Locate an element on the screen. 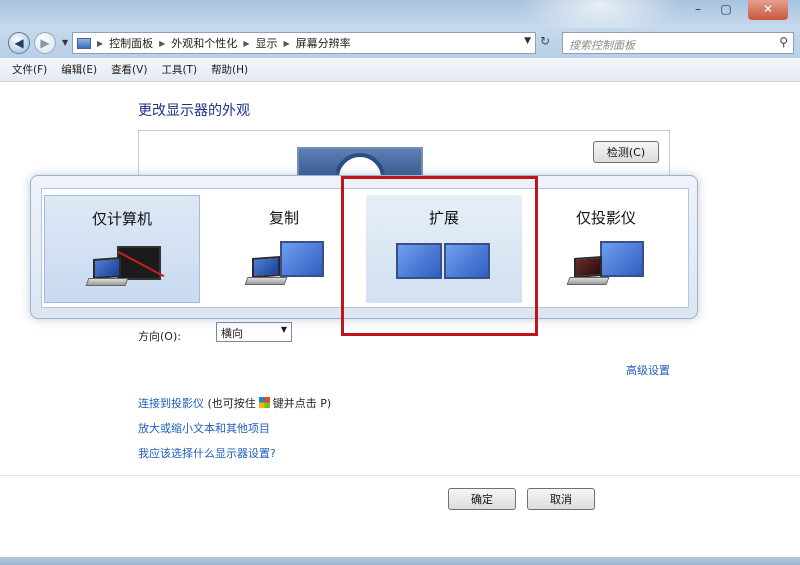 This screenshot has height=565, width=800. advanced-settings-link: 高级设置 is located at coordinates (648, 370).